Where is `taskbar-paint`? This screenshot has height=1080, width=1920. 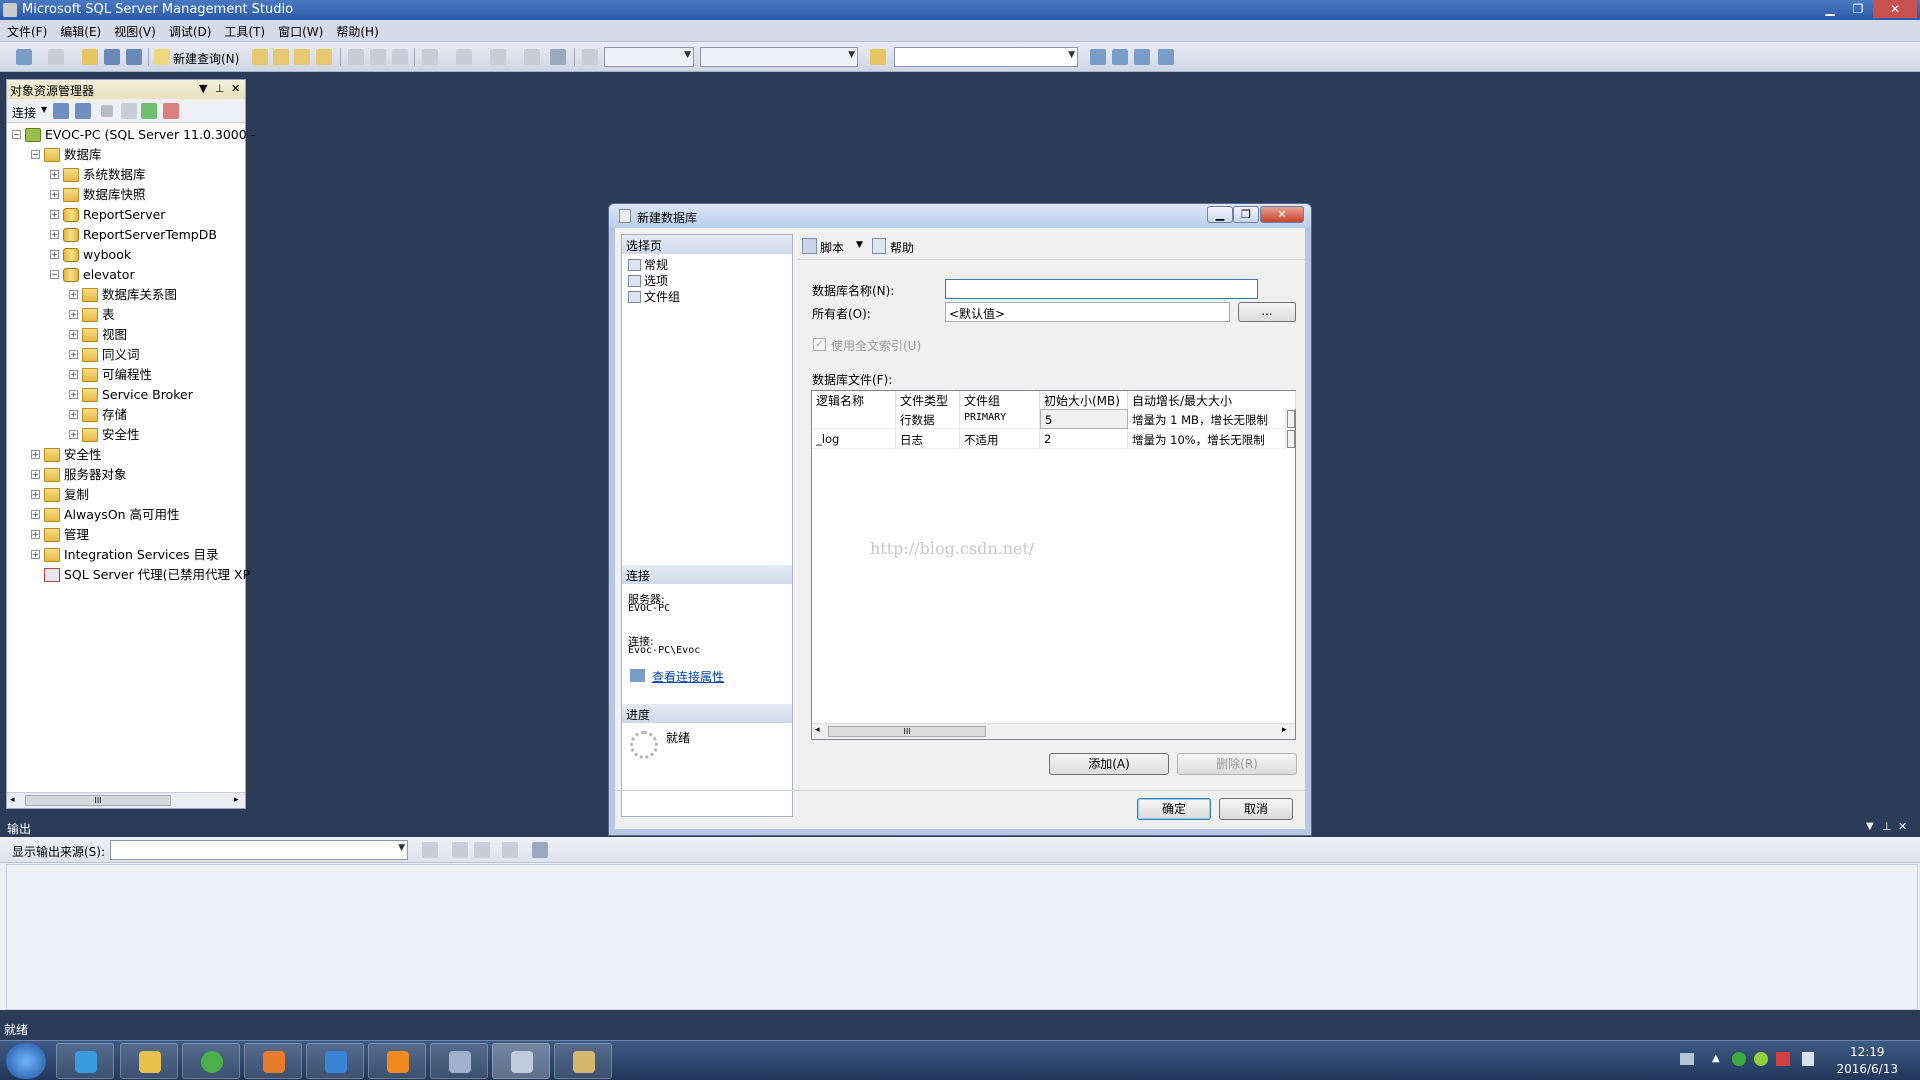 taskbar-paint is located at coordinates (583, 1061).